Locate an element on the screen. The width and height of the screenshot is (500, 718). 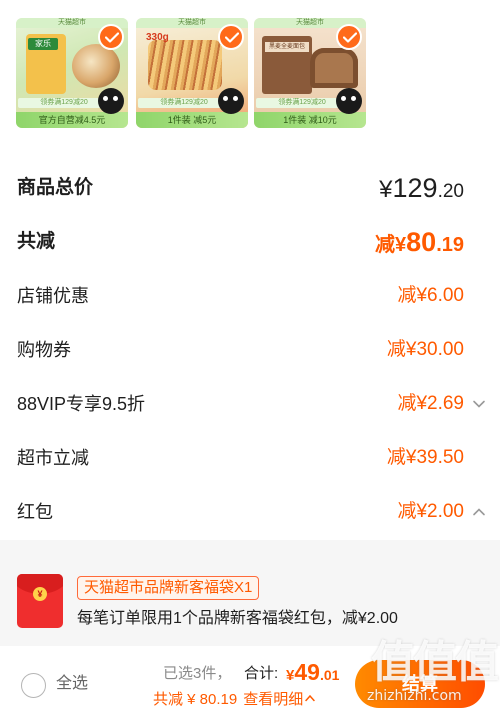
discount-value: 减¥2.00 is located at coordinates (430, 511).